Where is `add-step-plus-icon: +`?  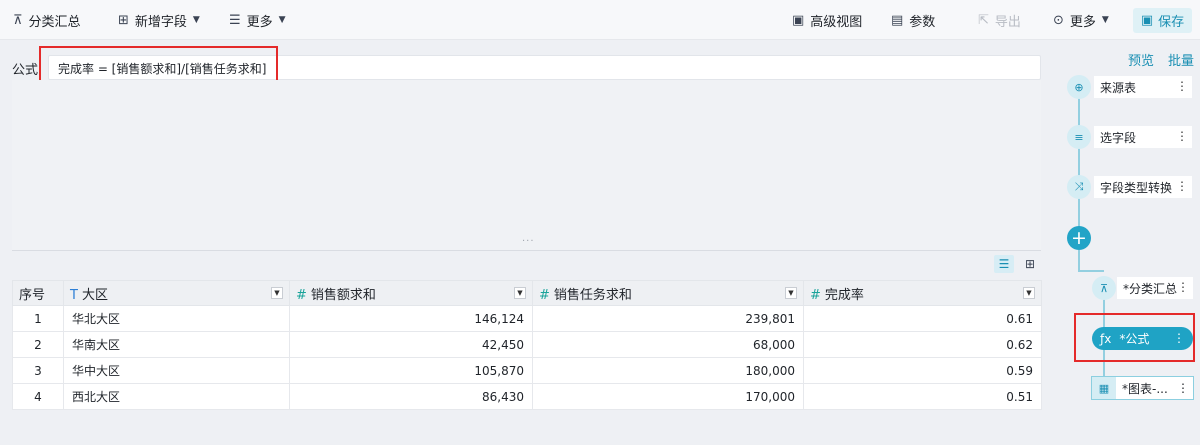
add-step-plus-icon: + is located at coordinates (1079, 238).